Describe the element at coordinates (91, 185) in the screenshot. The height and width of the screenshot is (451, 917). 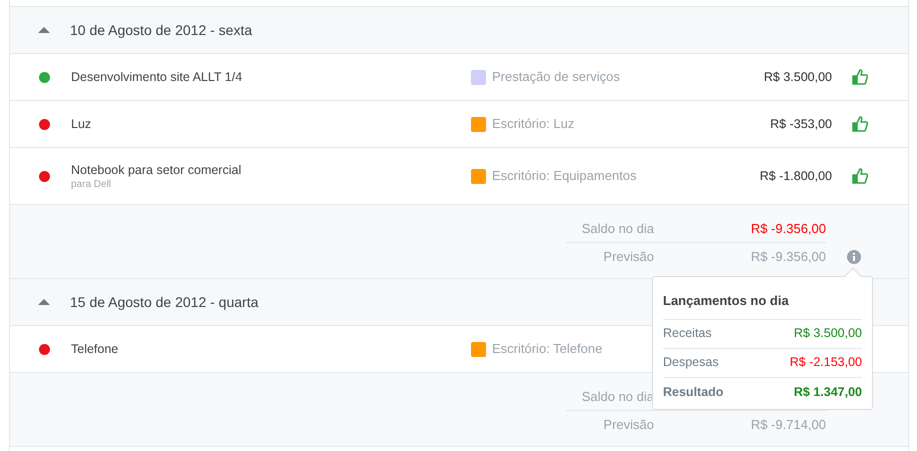
I see `entry-subtitle: para Dell` at that location.